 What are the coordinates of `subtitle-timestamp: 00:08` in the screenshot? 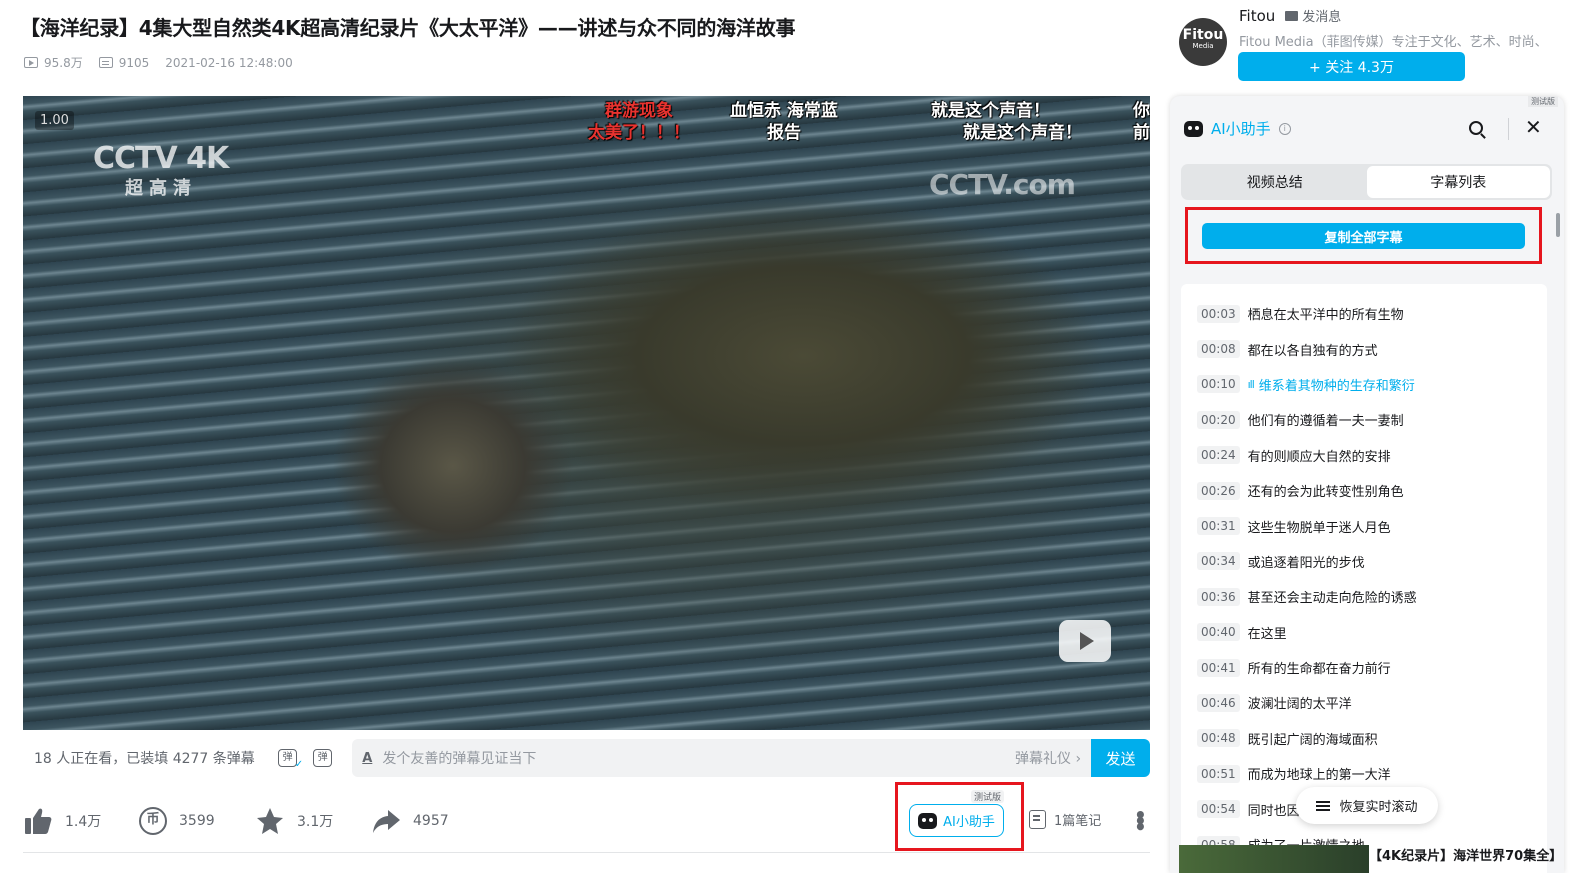 It's located at (1218, 349).